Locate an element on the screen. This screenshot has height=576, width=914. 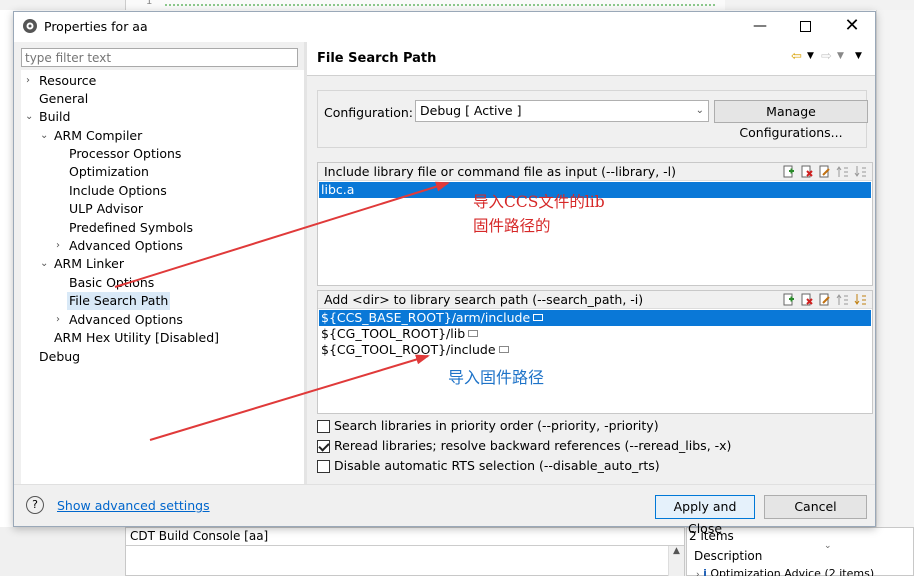
filter-input is located at coordinates (159, 57).